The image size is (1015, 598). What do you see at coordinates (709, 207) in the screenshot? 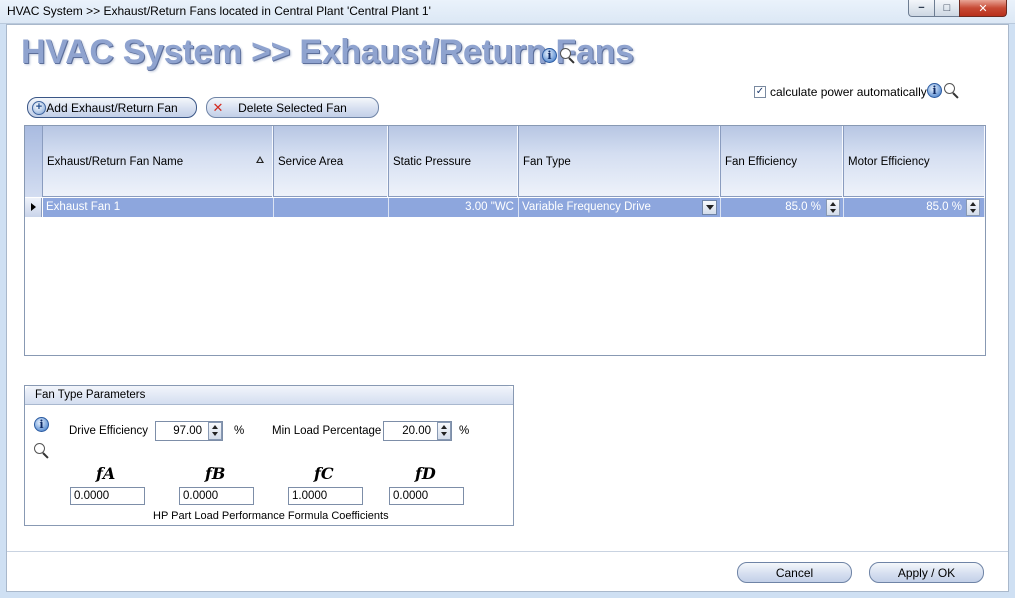
I see `fan-type-dropdown-arrow-icon` at bounding box center [709, 207].